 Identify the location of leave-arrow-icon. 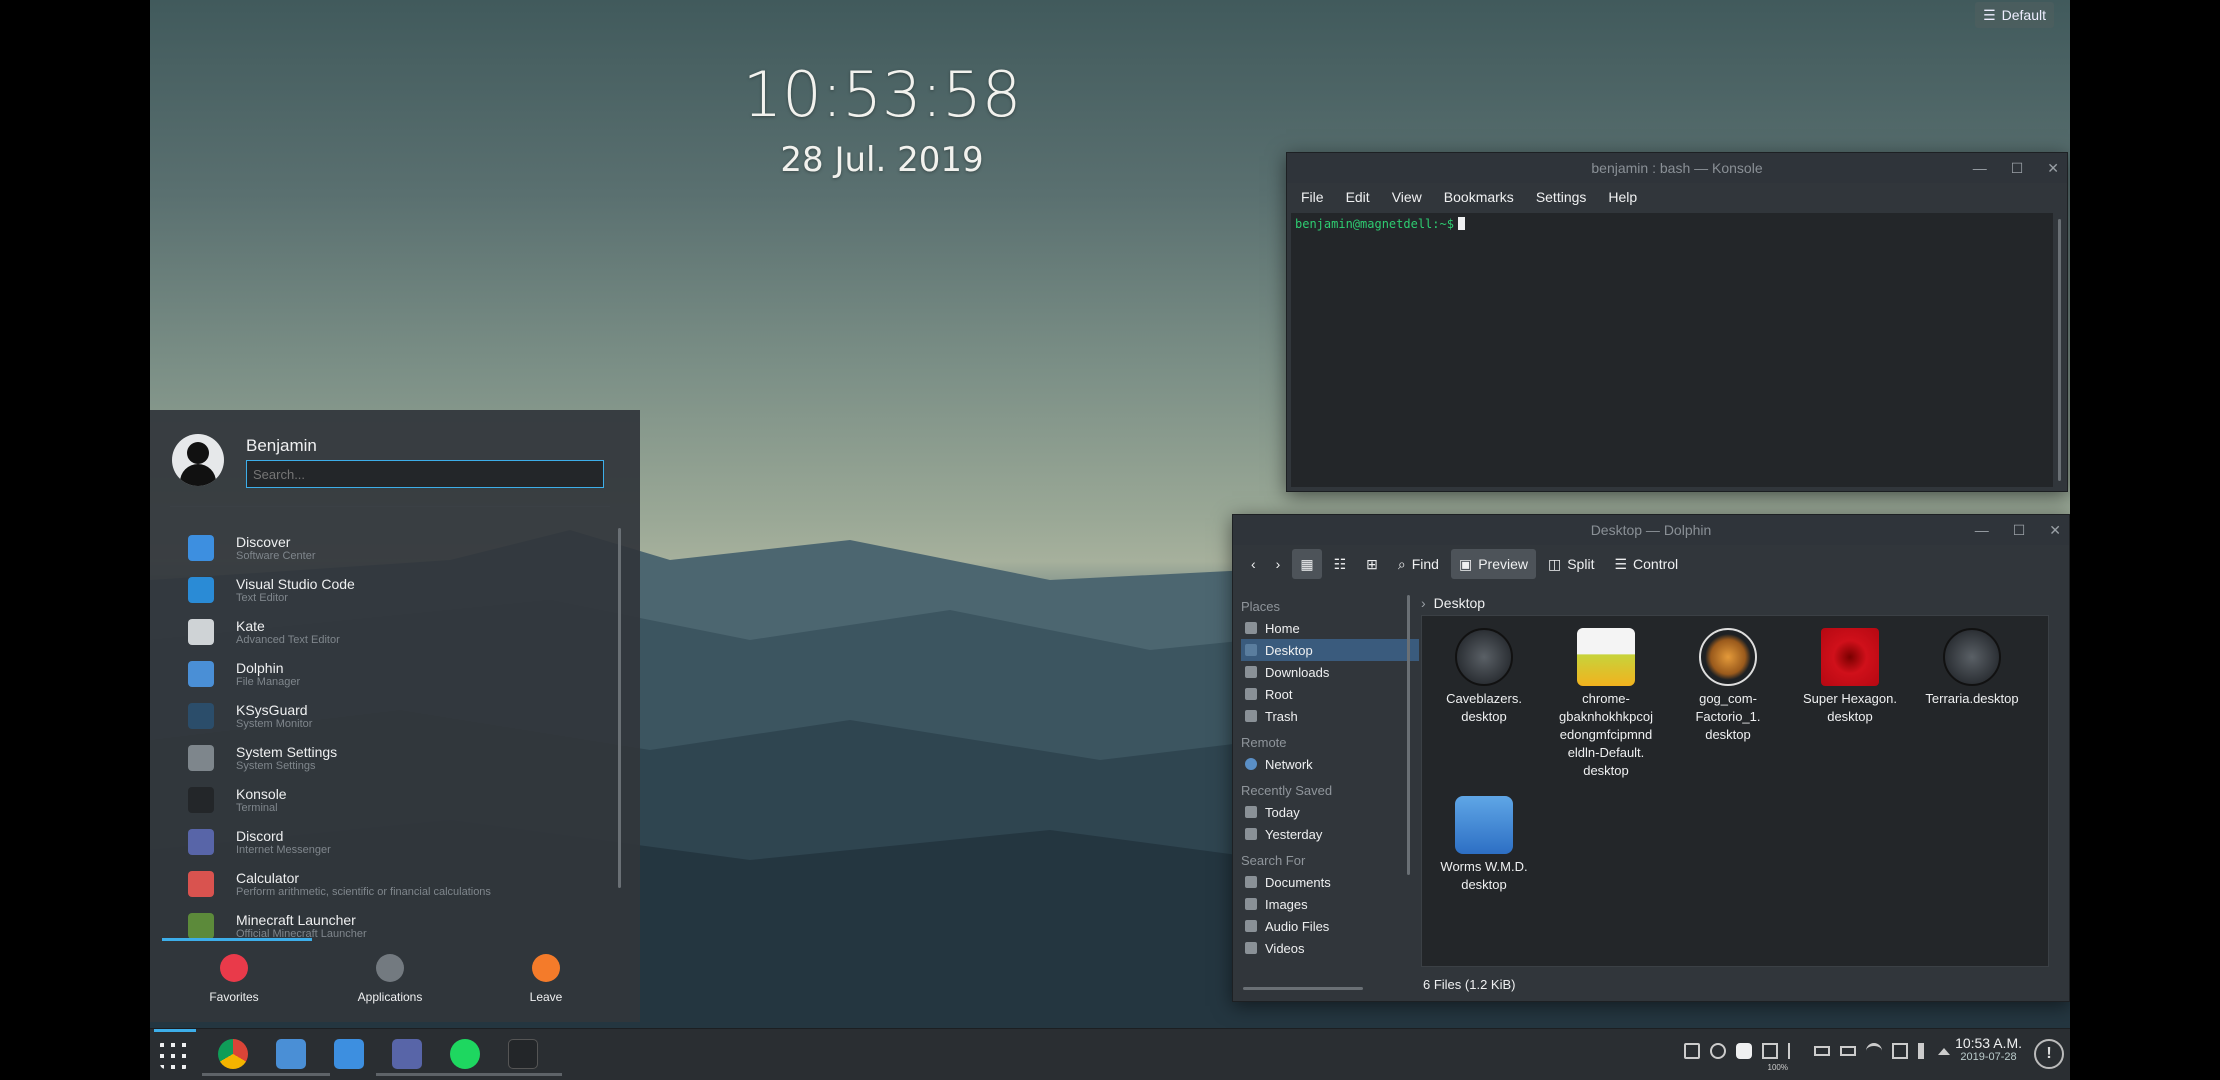
(546, 968).